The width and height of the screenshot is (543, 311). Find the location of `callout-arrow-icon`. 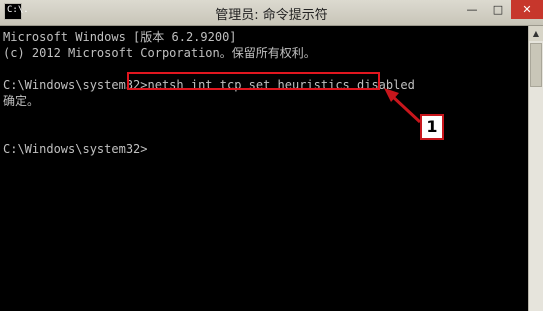

callout-arrow-icon is located at coordinates (403, 106).